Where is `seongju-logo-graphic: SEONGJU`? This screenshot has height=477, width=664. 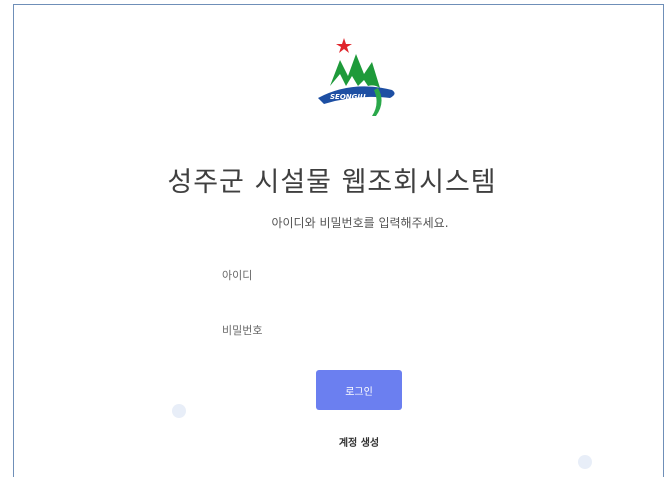 seongju-logo-graphic: SEONGJU is located at coordinates (356, 77).